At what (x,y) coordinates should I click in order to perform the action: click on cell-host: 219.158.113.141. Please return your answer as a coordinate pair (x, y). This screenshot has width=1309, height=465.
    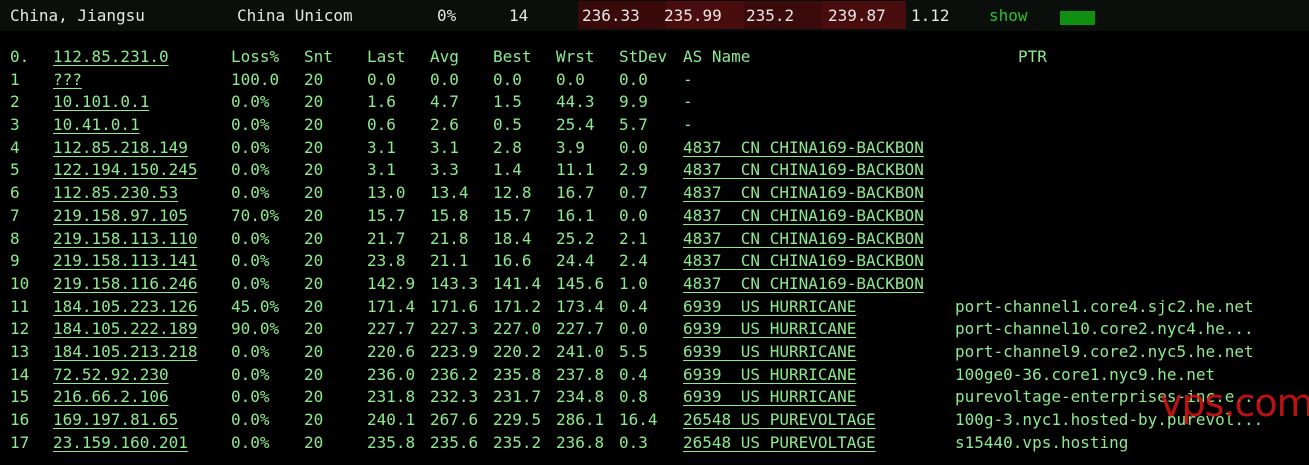
    Looking at the image, I should click on (125, 261).